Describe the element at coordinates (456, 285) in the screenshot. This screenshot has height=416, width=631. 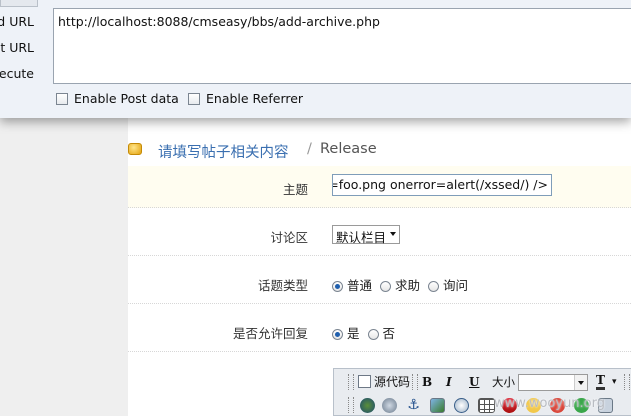
I see `topic-type-option-label: 询问` at that location.